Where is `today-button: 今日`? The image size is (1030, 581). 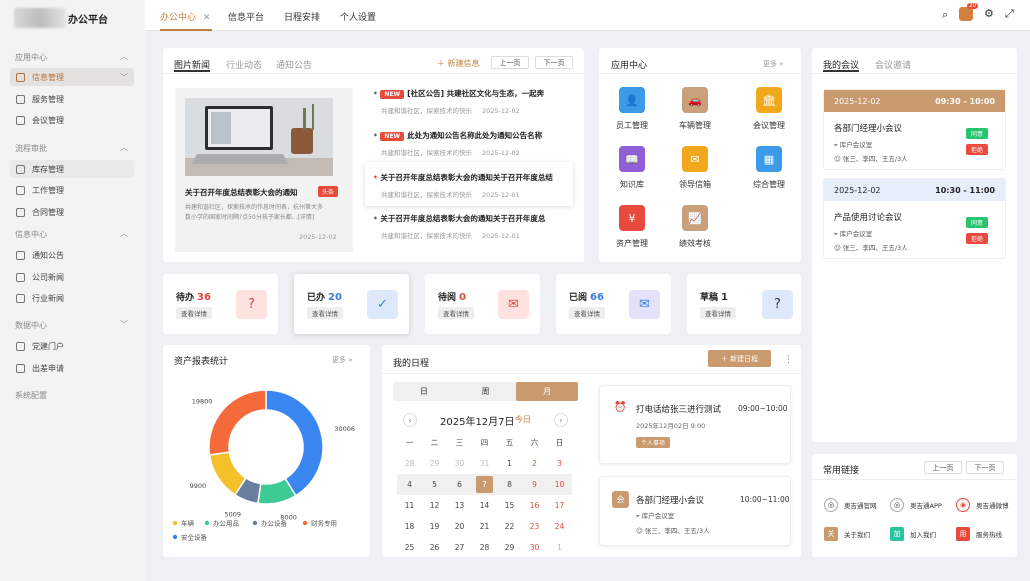
today-button: 今日 is located at coordinates (523, 419).